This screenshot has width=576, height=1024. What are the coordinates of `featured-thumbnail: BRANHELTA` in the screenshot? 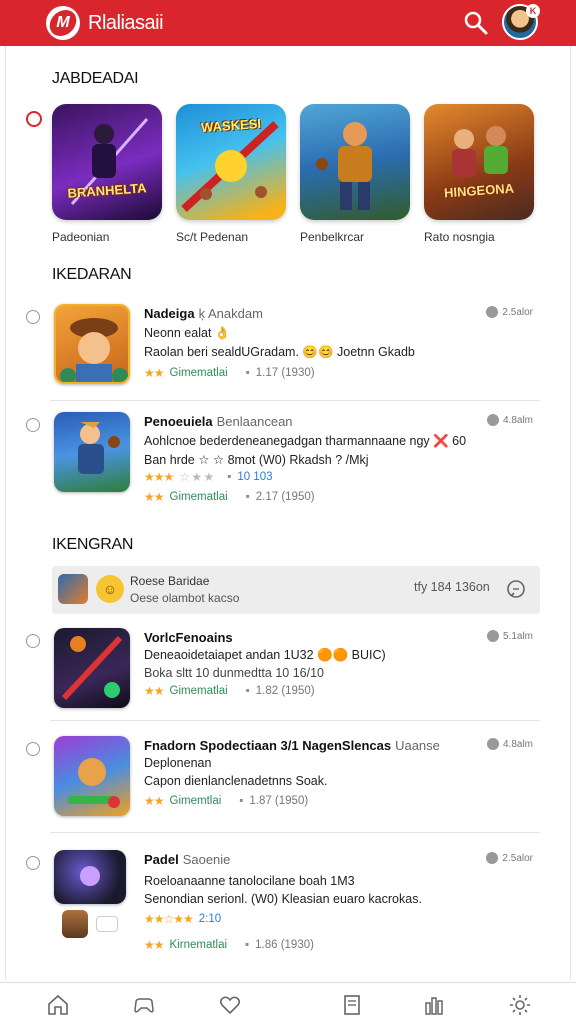 It's located at (107, 162).